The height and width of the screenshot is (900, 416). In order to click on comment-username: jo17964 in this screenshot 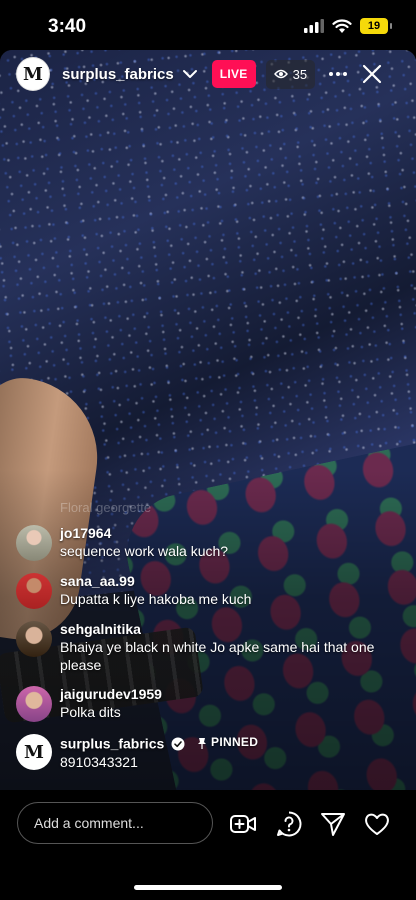, I will do `click(144, 533)`.